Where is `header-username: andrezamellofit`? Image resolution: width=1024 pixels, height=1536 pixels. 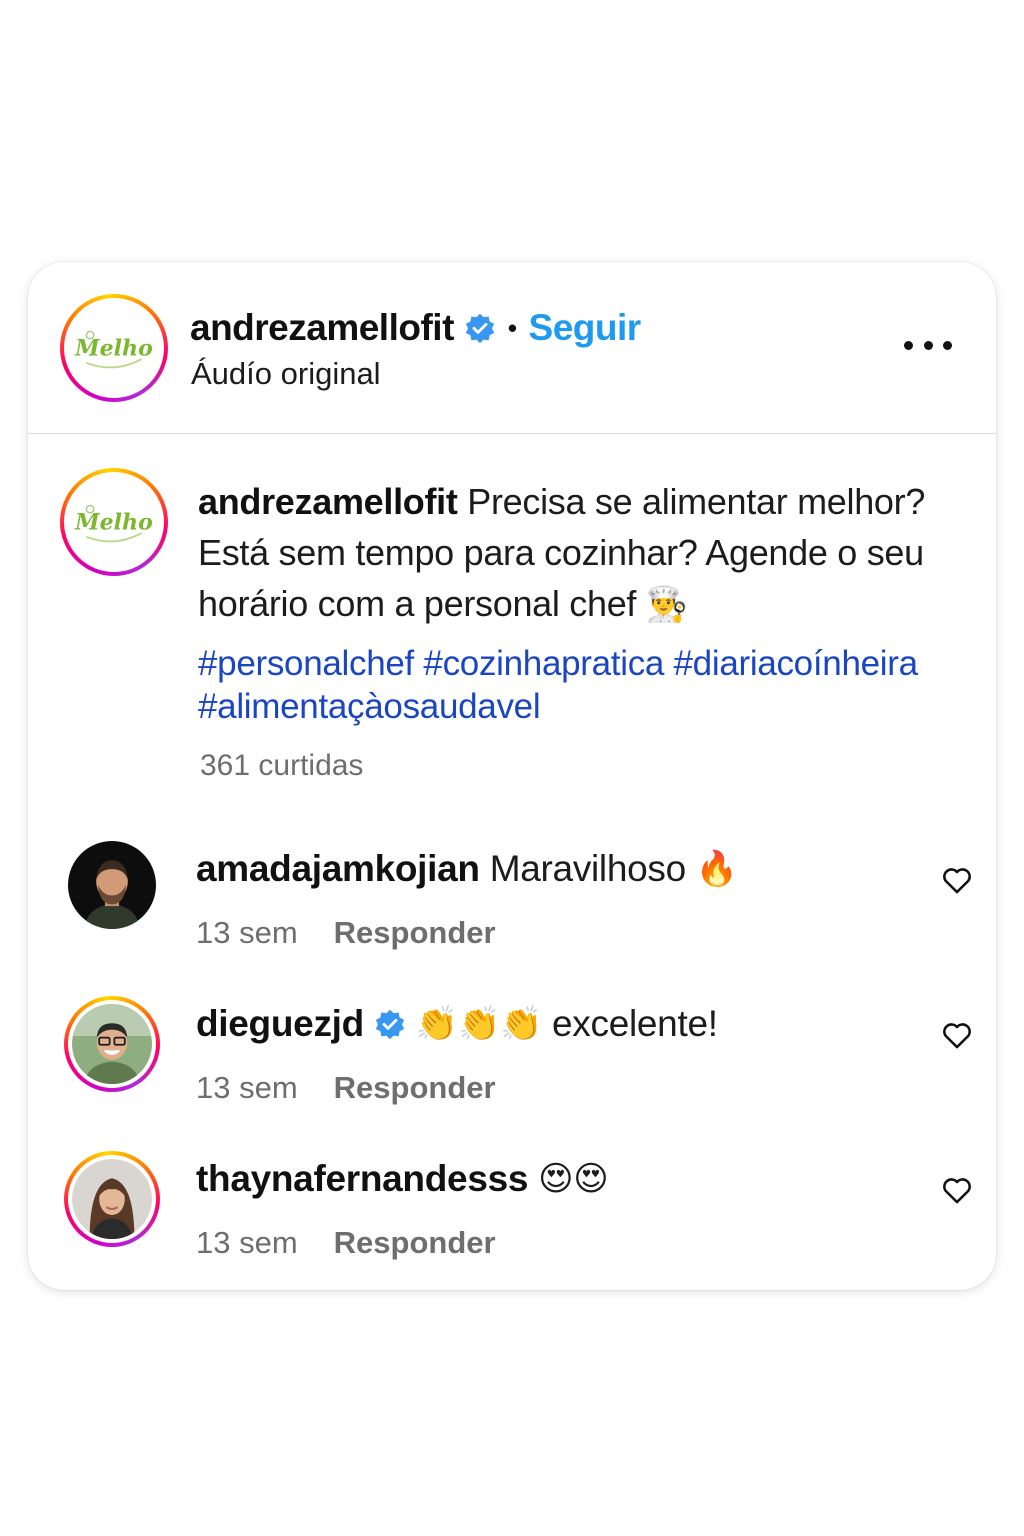 header-username: andrezamellofit is located at coordinates (322, 328).